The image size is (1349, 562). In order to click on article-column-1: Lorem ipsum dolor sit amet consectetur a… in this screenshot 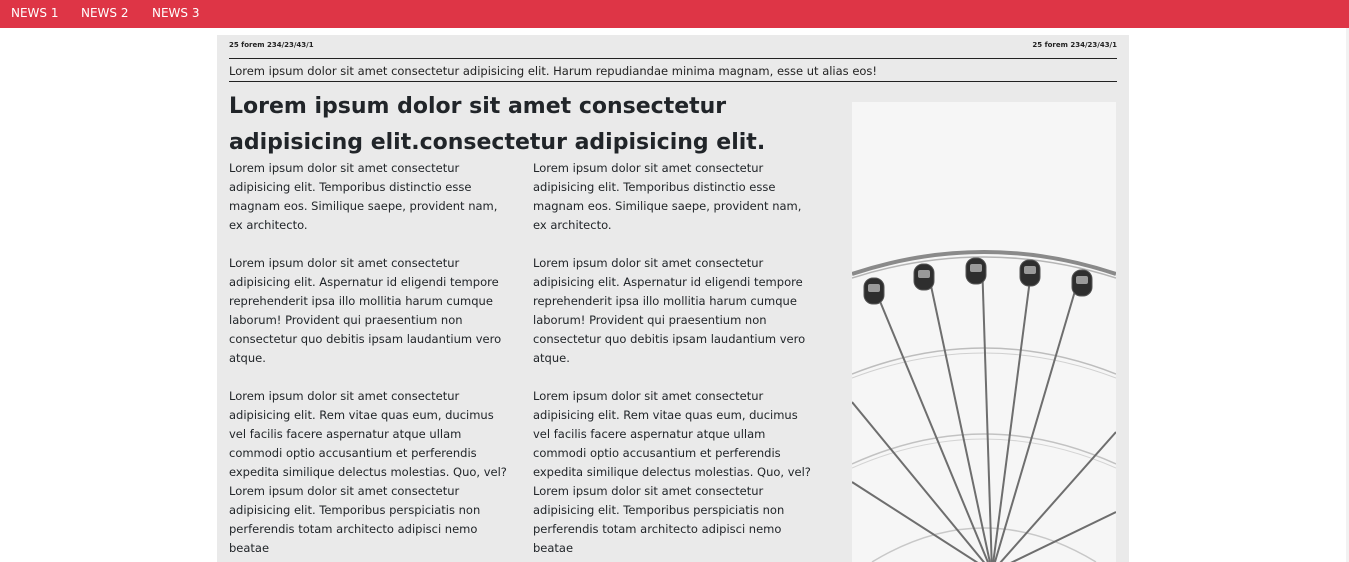, I will do `click(370, 360)`.